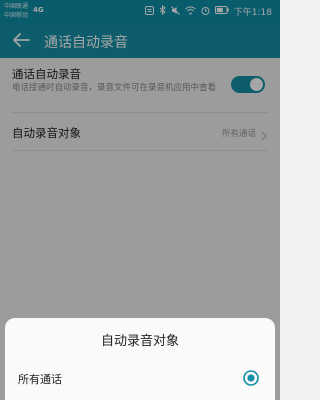  What do you see at coordinates (40, 379) in the screenshot?
I see `option-label: 所有通话` at bounding box center [40, 379].